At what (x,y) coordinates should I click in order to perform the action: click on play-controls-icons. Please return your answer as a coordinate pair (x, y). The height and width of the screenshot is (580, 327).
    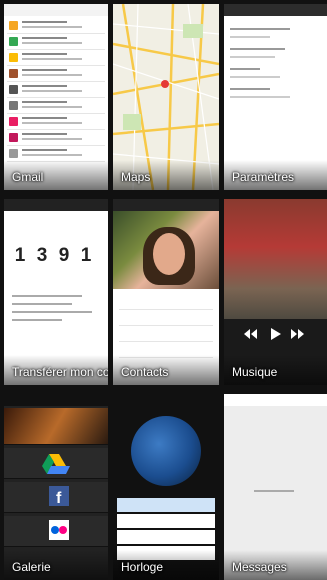
    Looking at the image, I should click on (274, 334).